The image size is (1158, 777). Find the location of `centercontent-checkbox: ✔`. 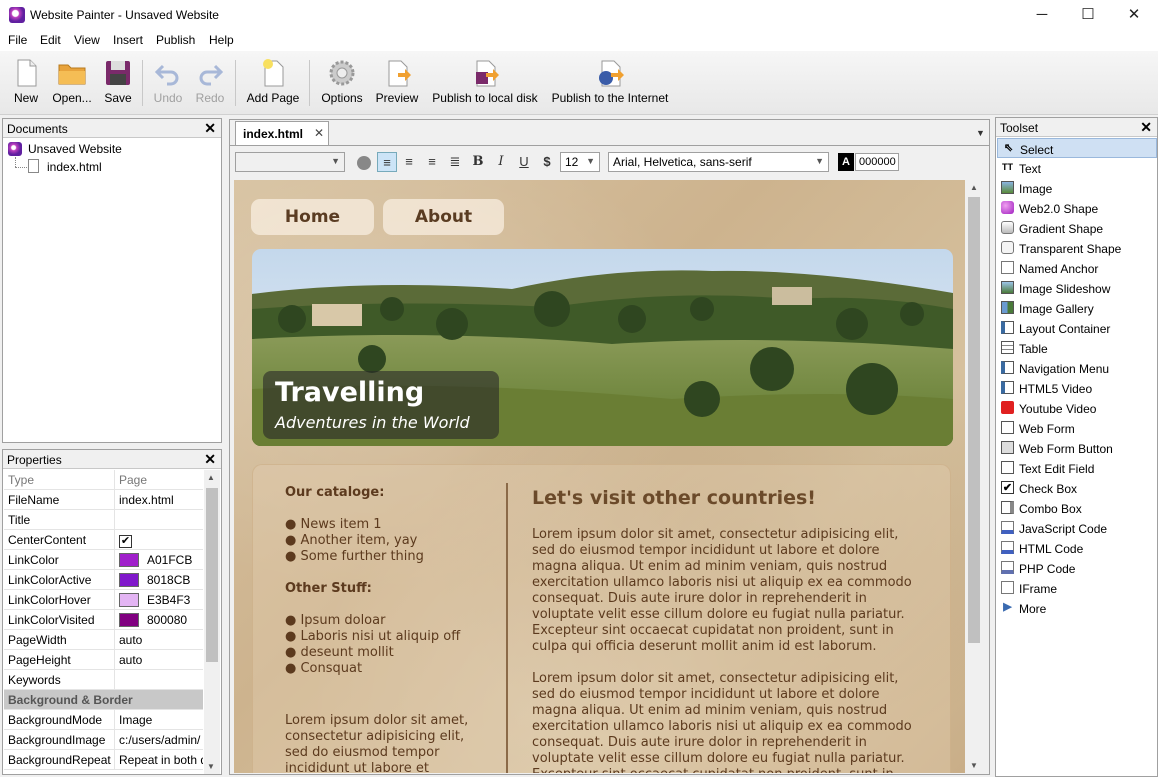

centercontent-checkbox: ✔ is located at coordinates (125, 541).